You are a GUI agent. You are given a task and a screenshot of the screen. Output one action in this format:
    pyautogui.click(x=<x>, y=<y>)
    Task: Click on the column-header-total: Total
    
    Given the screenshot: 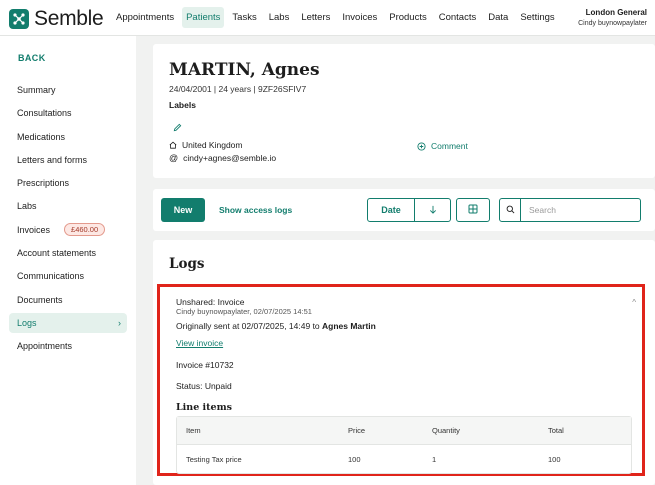 What is the action you would take?
    pyautogui.click(x=556, y=430)
    